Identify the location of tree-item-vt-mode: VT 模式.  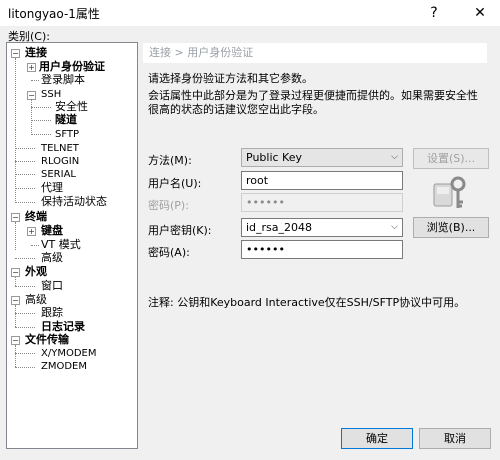
(61, 245).